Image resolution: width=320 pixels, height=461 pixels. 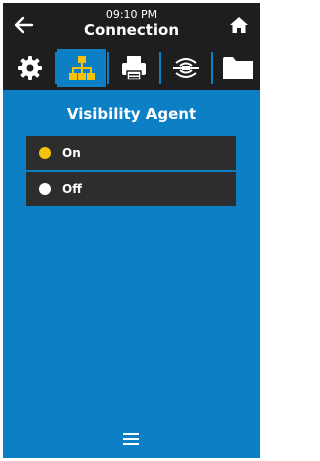 I want to click on option-on: On, so click(x=131, y=153).